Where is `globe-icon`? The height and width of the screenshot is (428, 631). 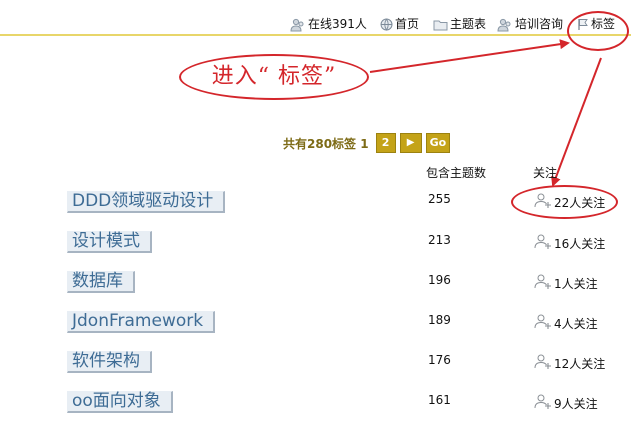
globe-icon is located at coordinates (386, 24).